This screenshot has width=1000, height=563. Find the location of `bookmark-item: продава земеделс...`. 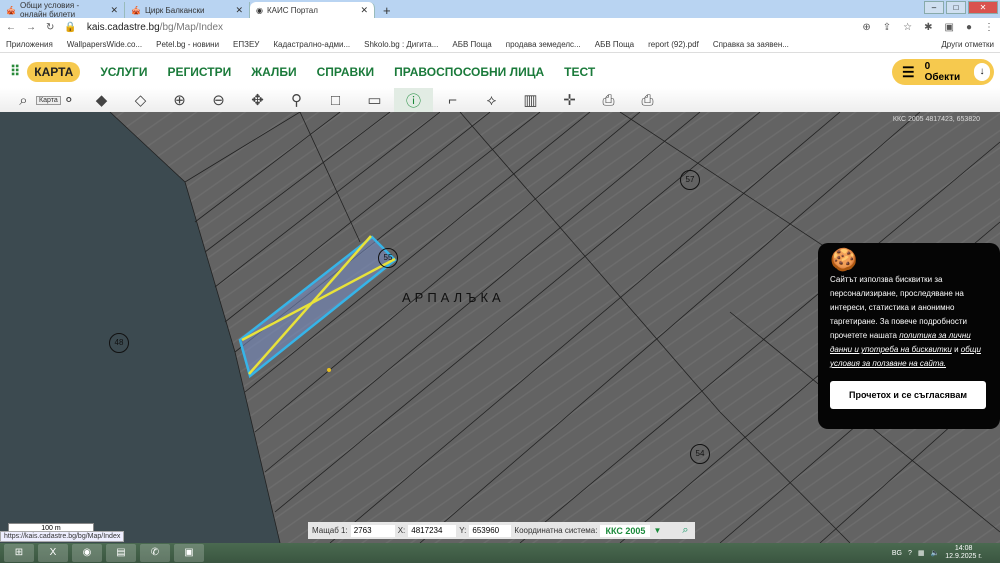

bookmark-item: продава земеделс... is located at coordinates (543, 44).